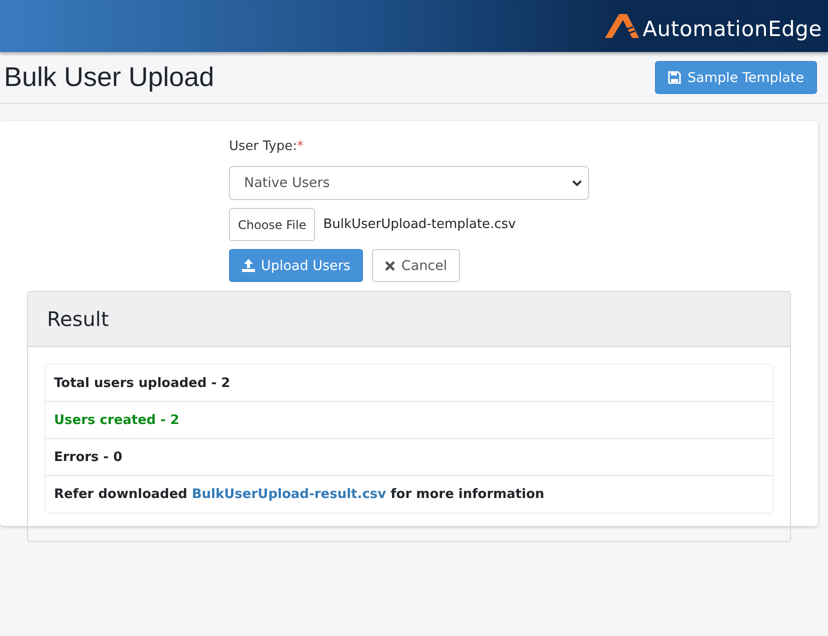 The height and width of the screenshot is (636, 828). I want to click on field-label: User Type:*, so click(266, 146).